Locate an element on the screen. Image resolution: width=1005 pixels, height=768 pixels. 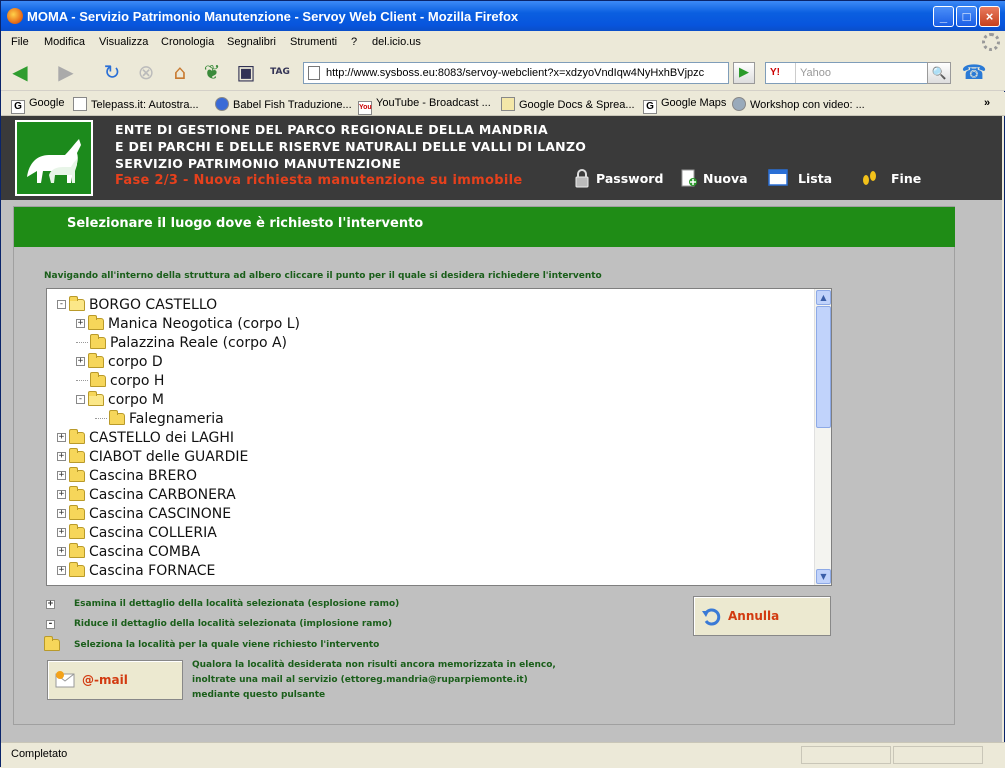
tree-node-label: Cascina COLLERIA is located at coordinates (153, 533).